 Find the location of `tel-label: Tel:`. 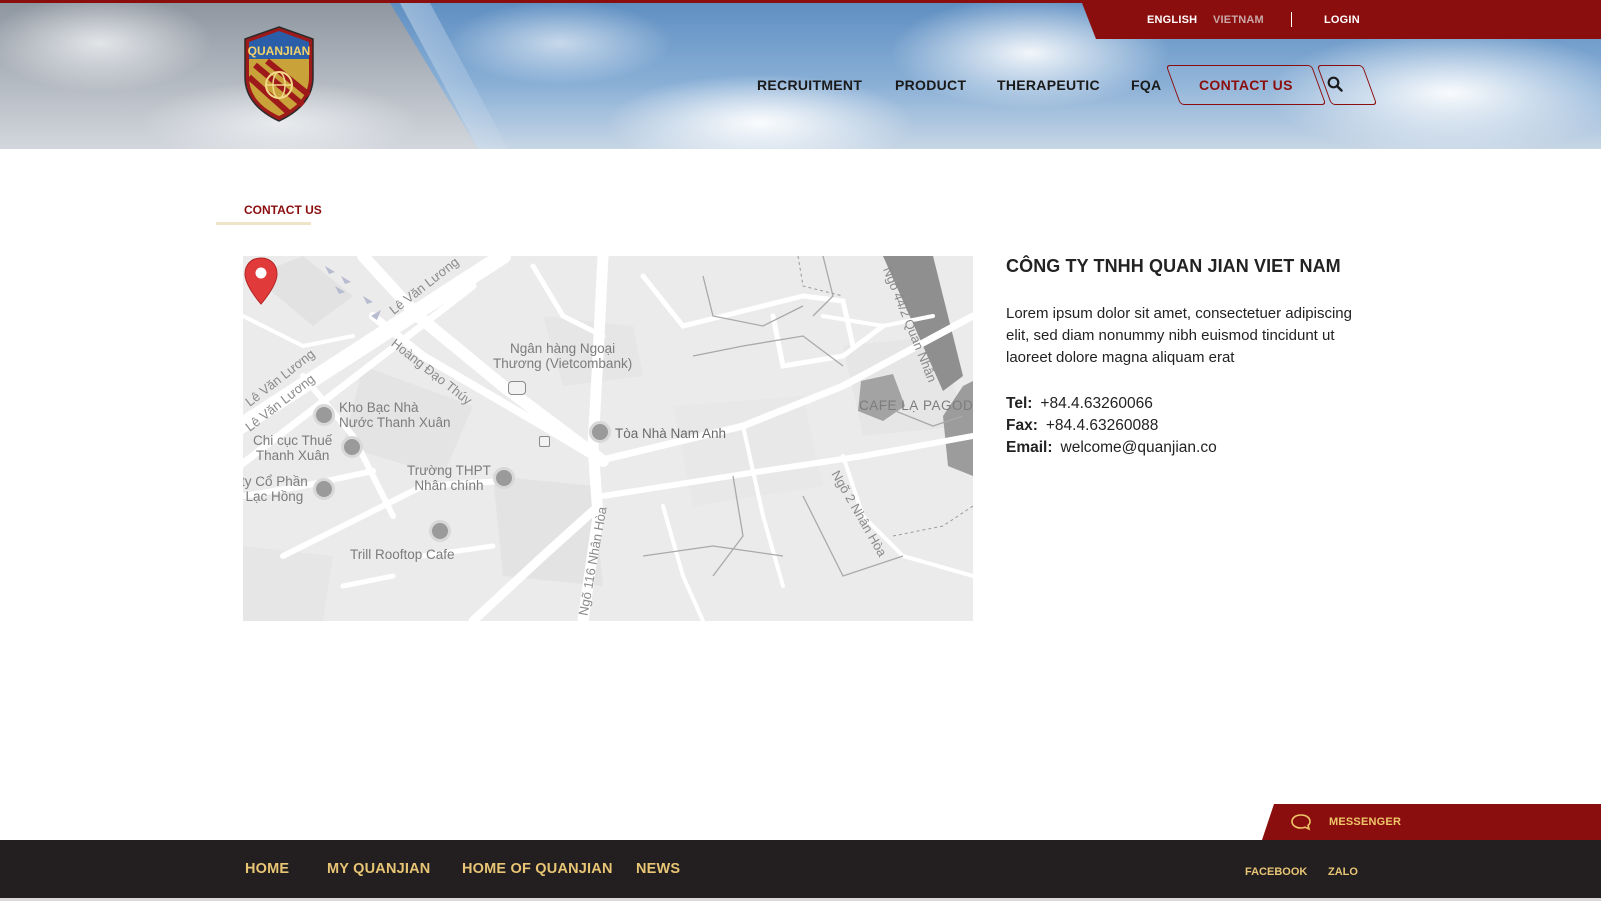

tel-label: Tel: is located at coordinates (1019, 403).